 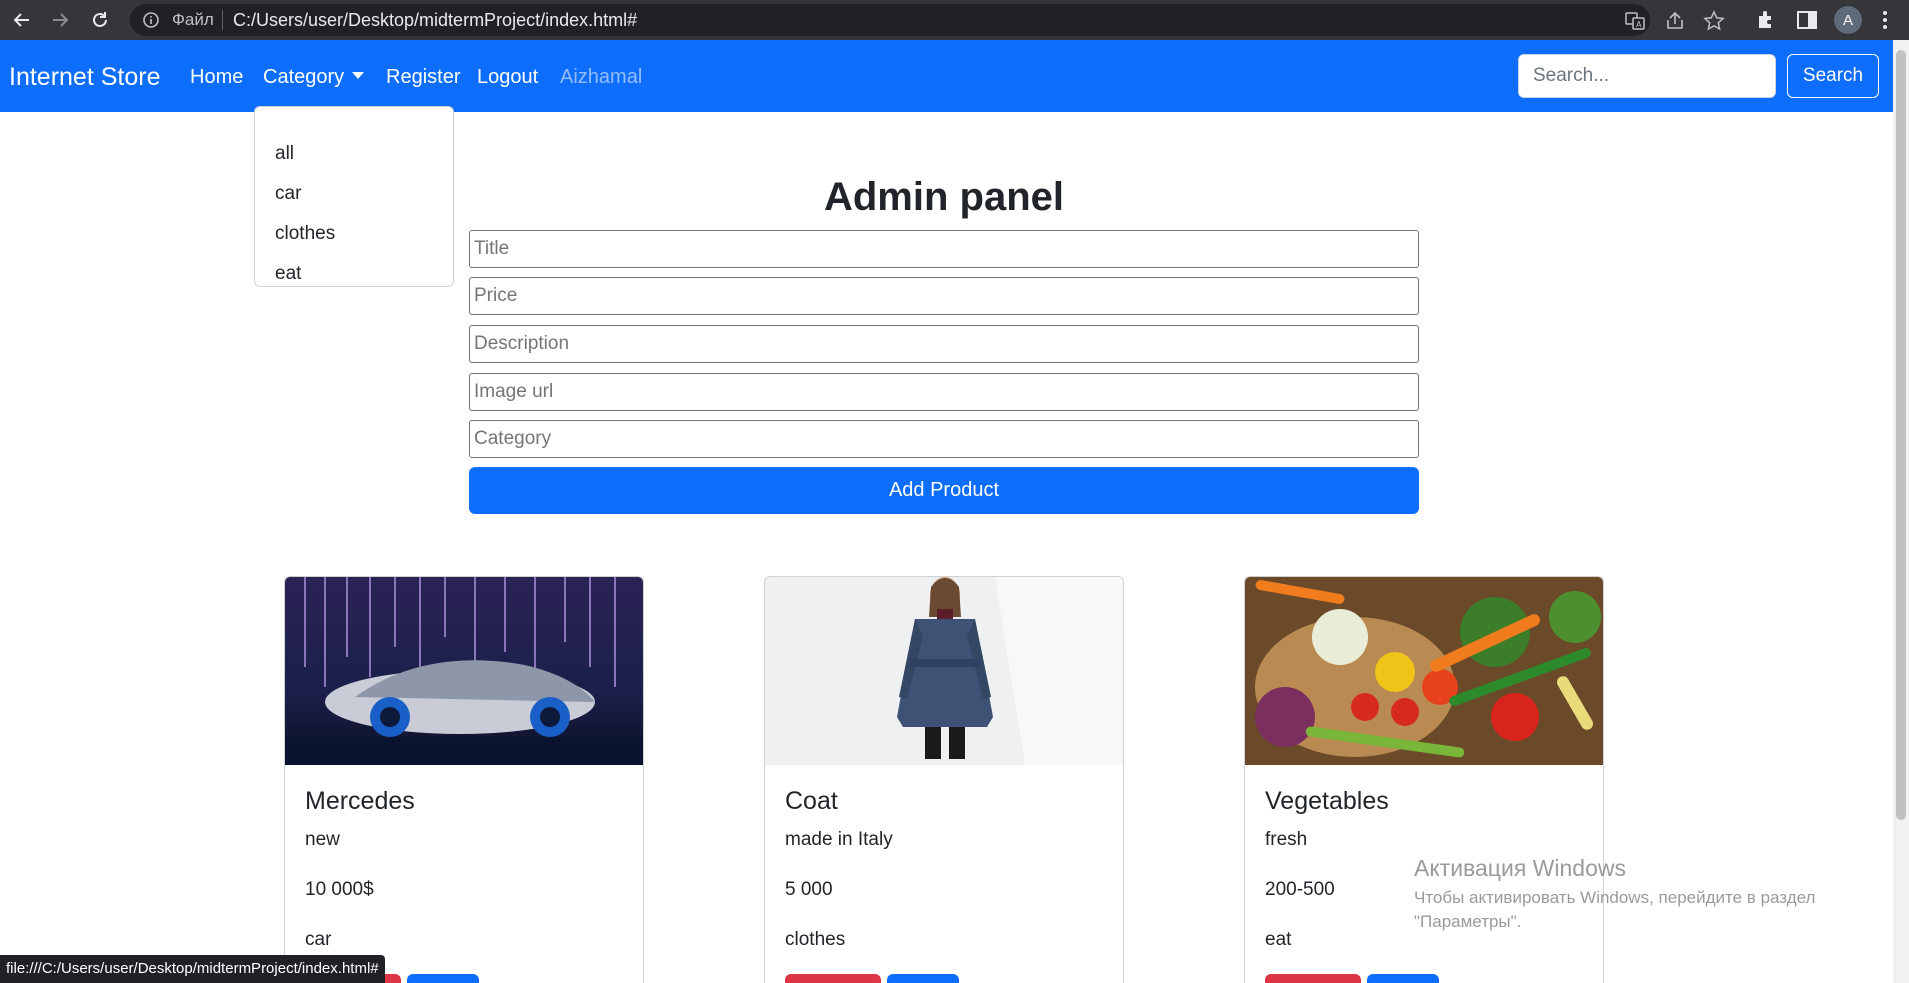 What do you see at coordinates (360, 801) in the screenshot?
I see `product-title: Mercedes` at bounding box center [360, 801].